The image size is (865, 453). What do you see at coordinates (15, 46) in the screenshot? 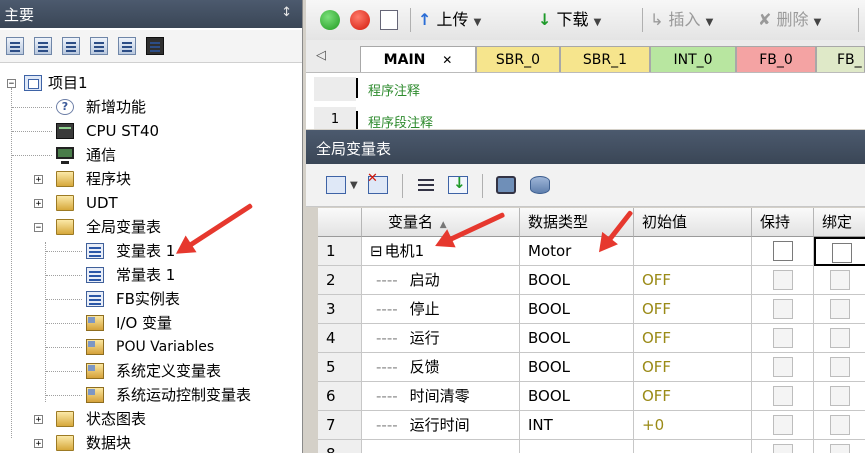
I see `properties-icon` at bounding box center [15, 46].